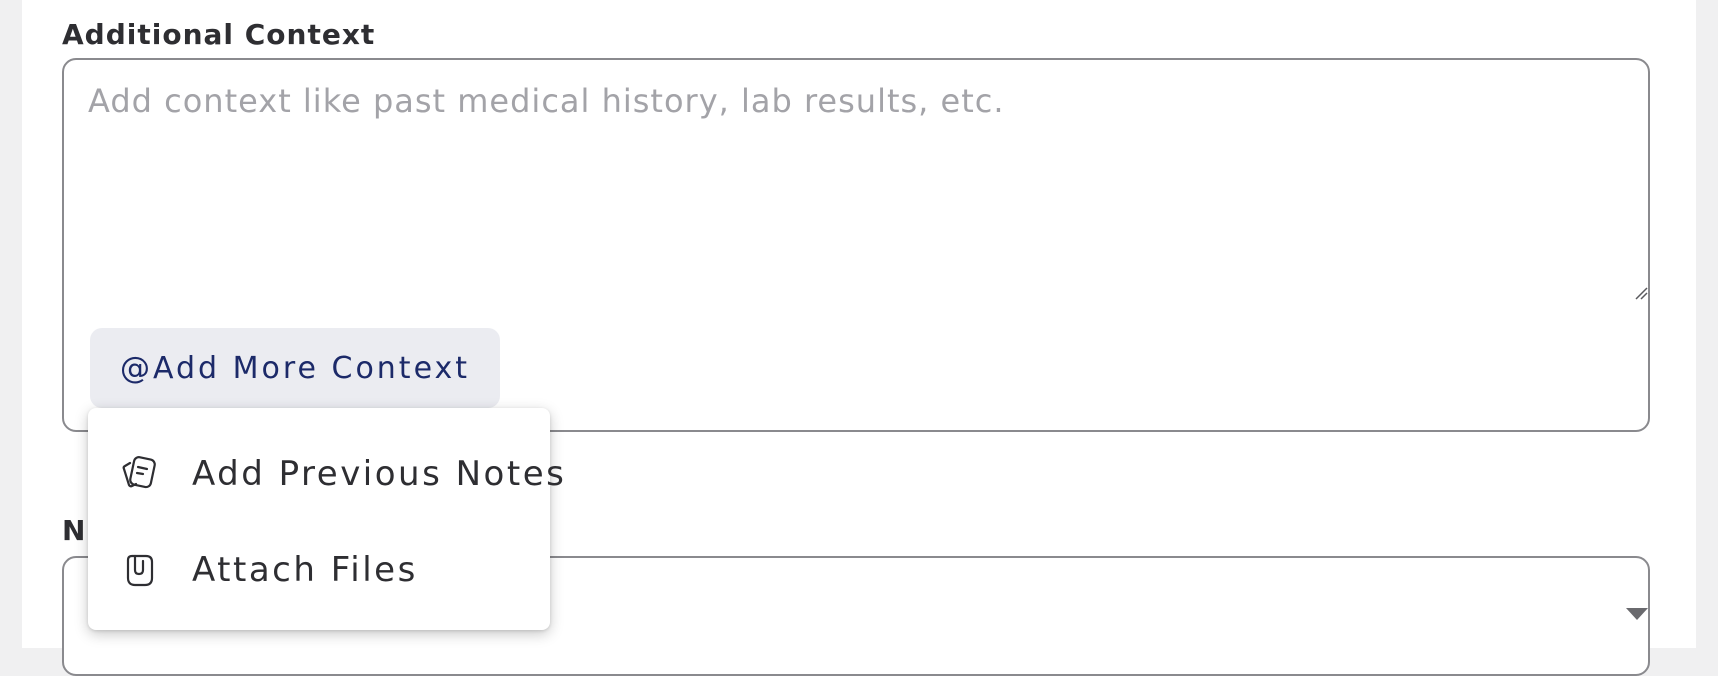 Image resolution: width=1718 pixels, height=676 pixels. Describe the element at coordinates (140, 474) in the screenshot. I see `notes-icon` at that location.